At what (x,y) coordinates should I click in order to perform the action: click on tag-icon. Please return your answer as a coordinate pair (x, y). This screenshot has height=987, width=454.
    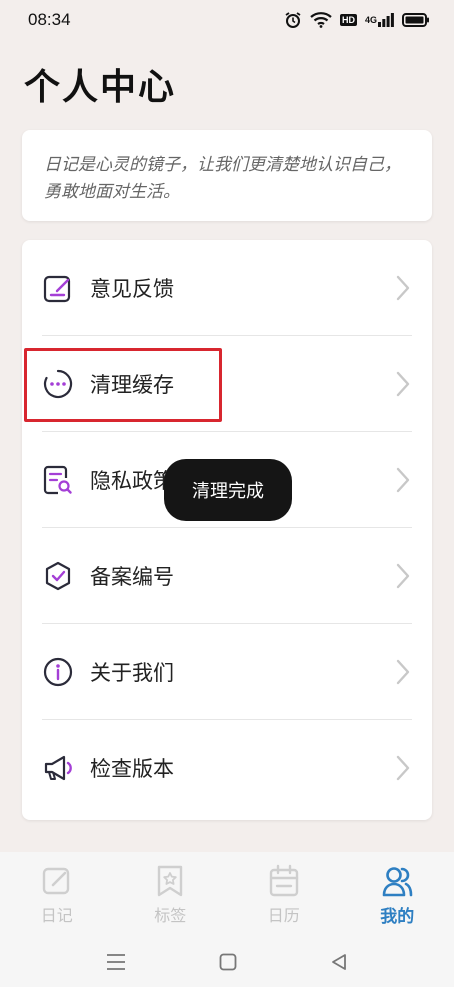
    Looking at the image, I should click on (170, 881).